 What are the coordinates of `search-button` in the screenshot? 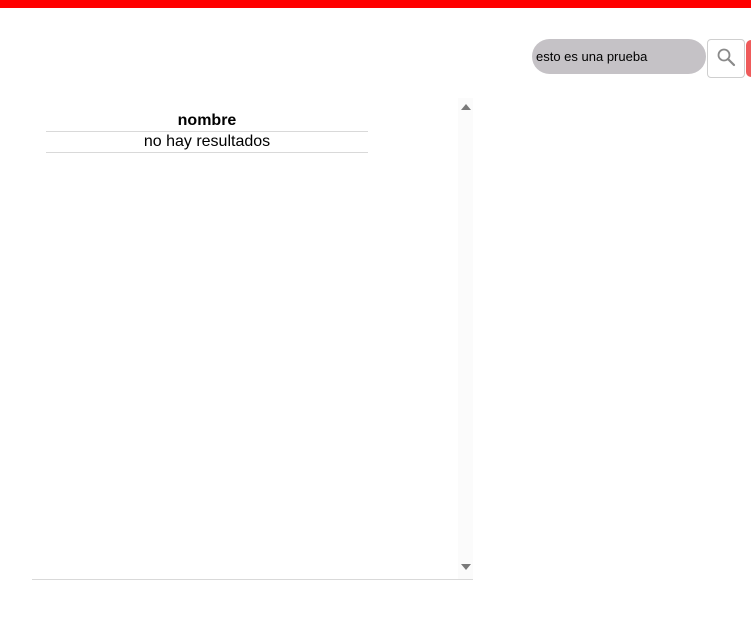 It's located at (726, 58).